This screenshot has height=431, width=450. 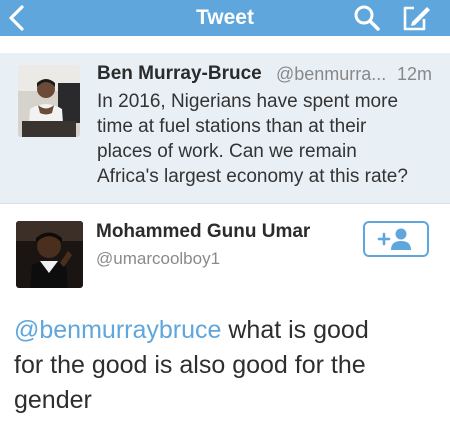 I want to click on compose-button, so click(x=416, y=18).